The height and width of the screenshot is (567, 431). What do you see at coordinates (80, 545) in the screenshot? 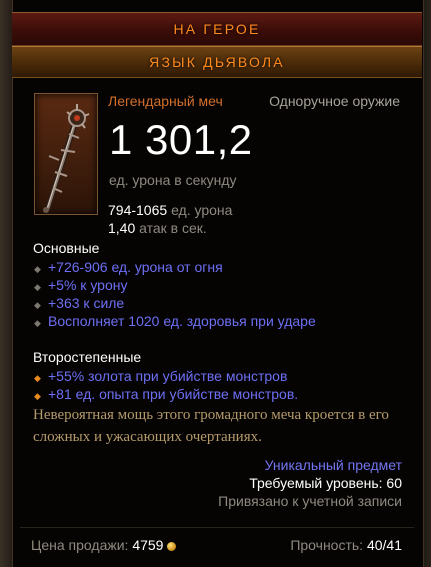
I see `sell-price-label: Цена продажи:` at bounding box center [80, 545].